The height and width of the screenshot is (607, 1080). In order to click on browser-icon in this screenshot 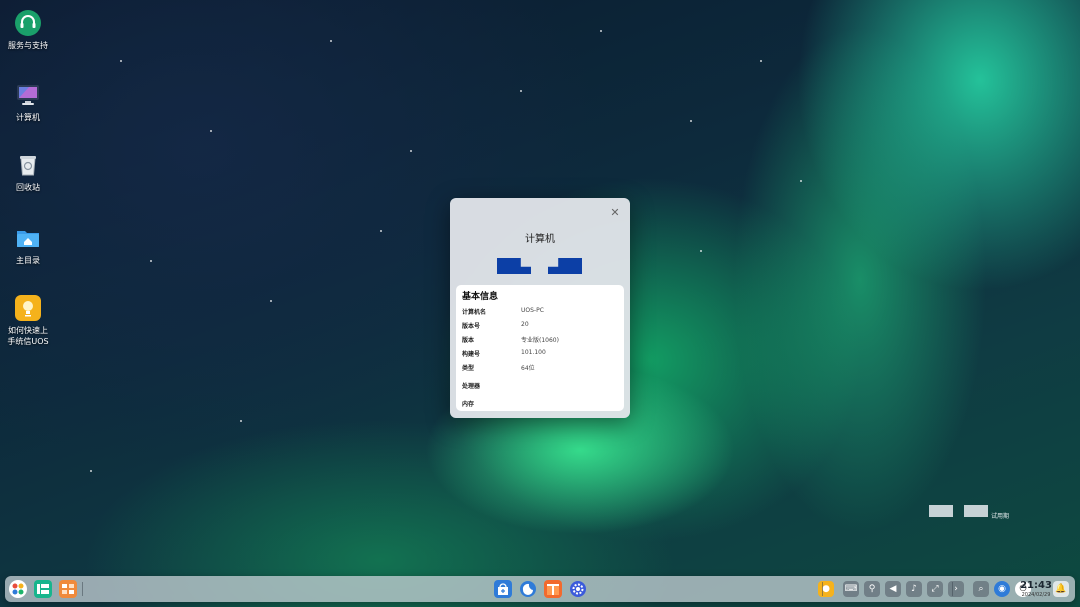, I will do `click(528, 589)`.